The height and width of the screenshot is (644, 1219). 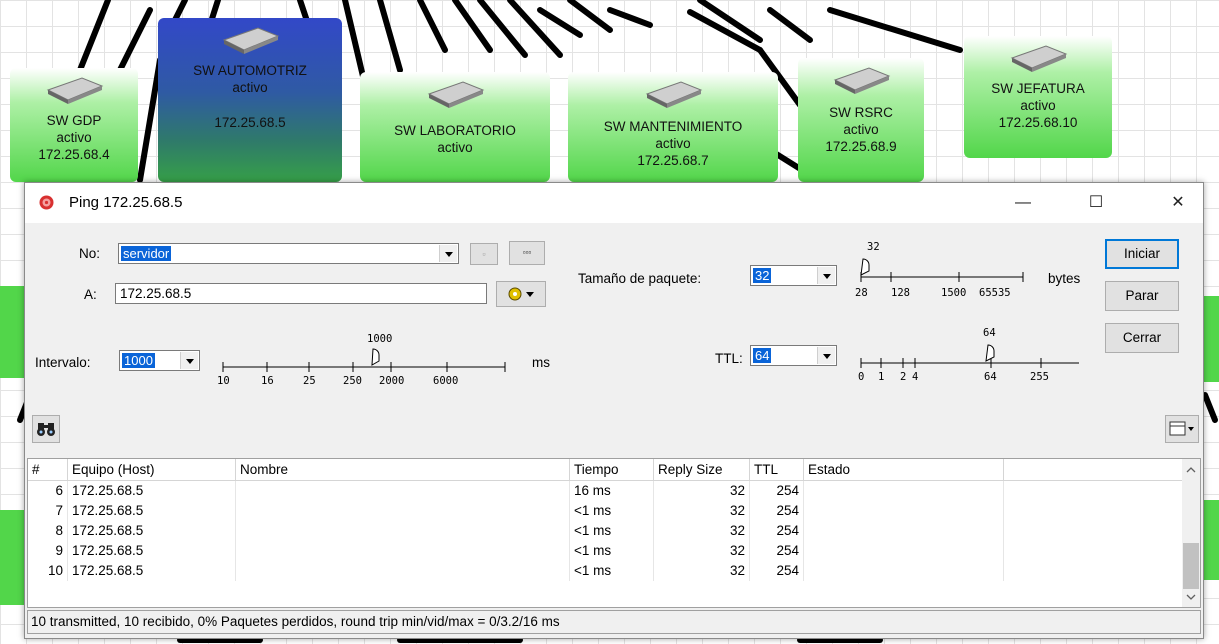 What do you see at coordinates (612, 491) in the screenshot?
I see `cell-time: 16 ms` at bounding box center [612, 491].